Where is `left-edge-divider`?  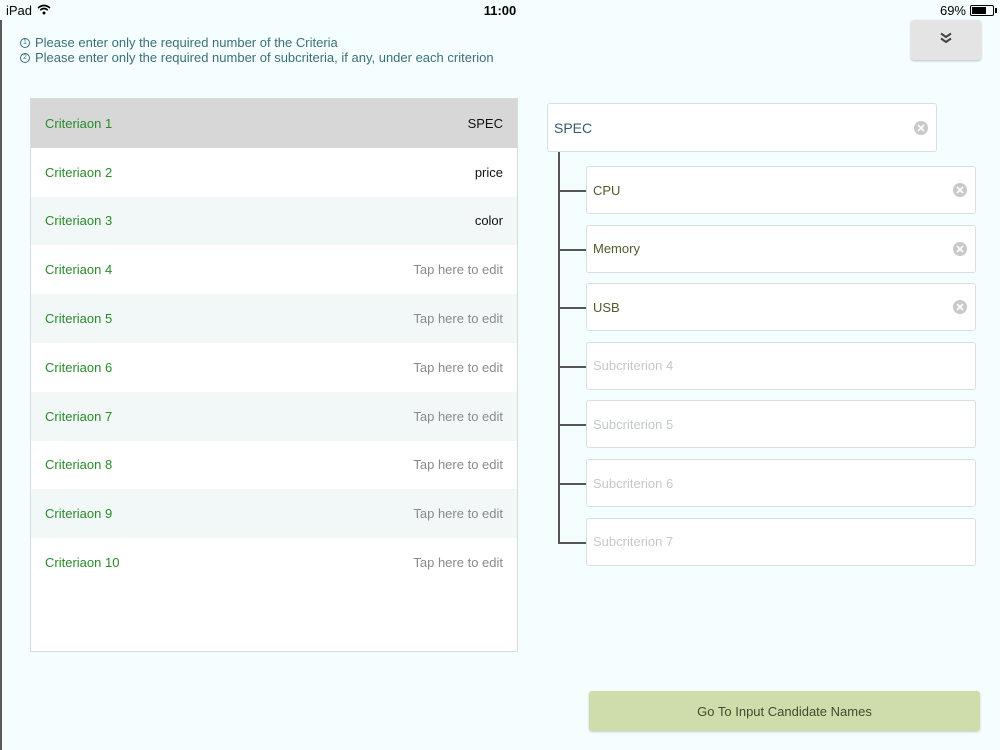
left-edge-divider is located at coordinates (1, 385).